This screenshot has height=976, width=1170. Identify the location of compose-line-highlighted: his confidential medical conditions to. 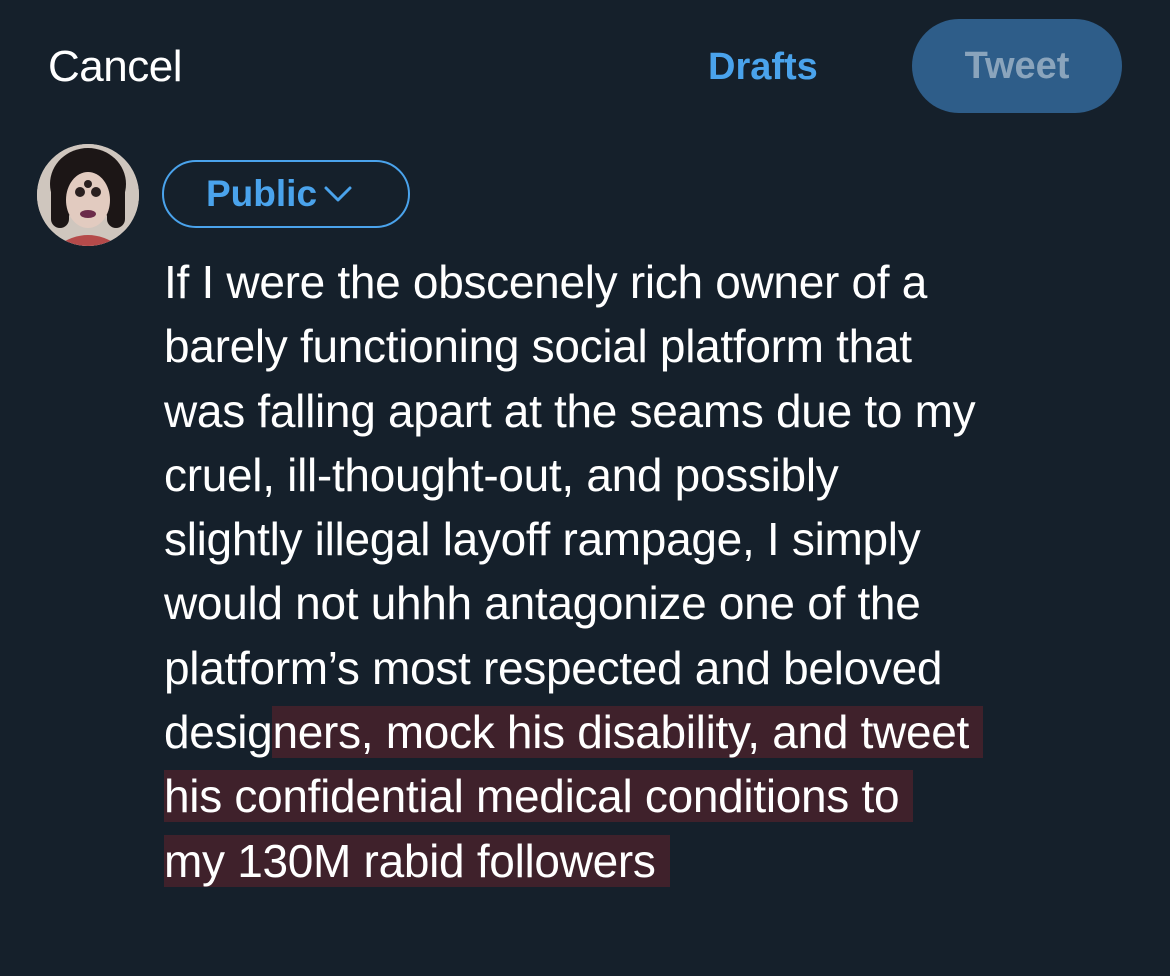
(654, 796).